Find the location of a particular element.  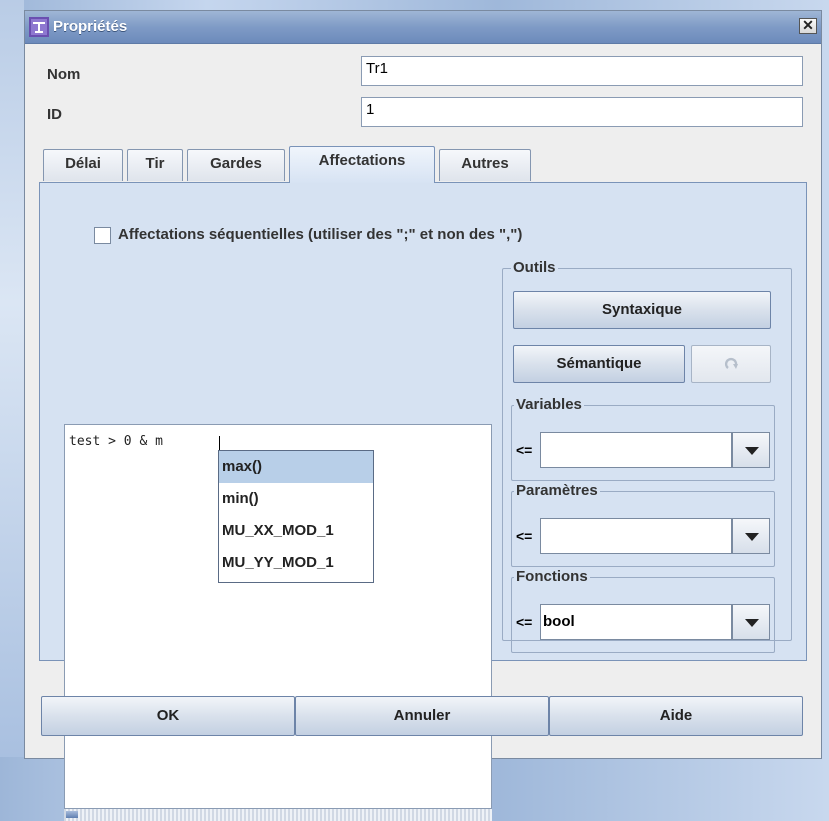

tab-tir-label: Tir is located at coordinates (155, 163).